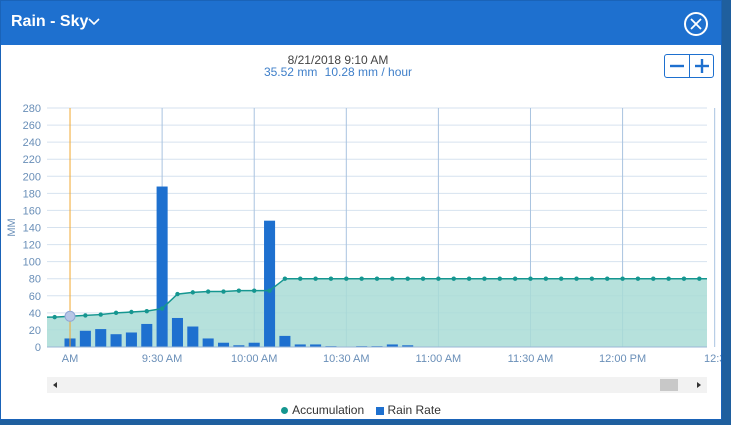  What do you see at coordinates (622, 359) in the screenshot?
I see `x-tick-label: 12:00 PM` at bounding box center [622, 359].